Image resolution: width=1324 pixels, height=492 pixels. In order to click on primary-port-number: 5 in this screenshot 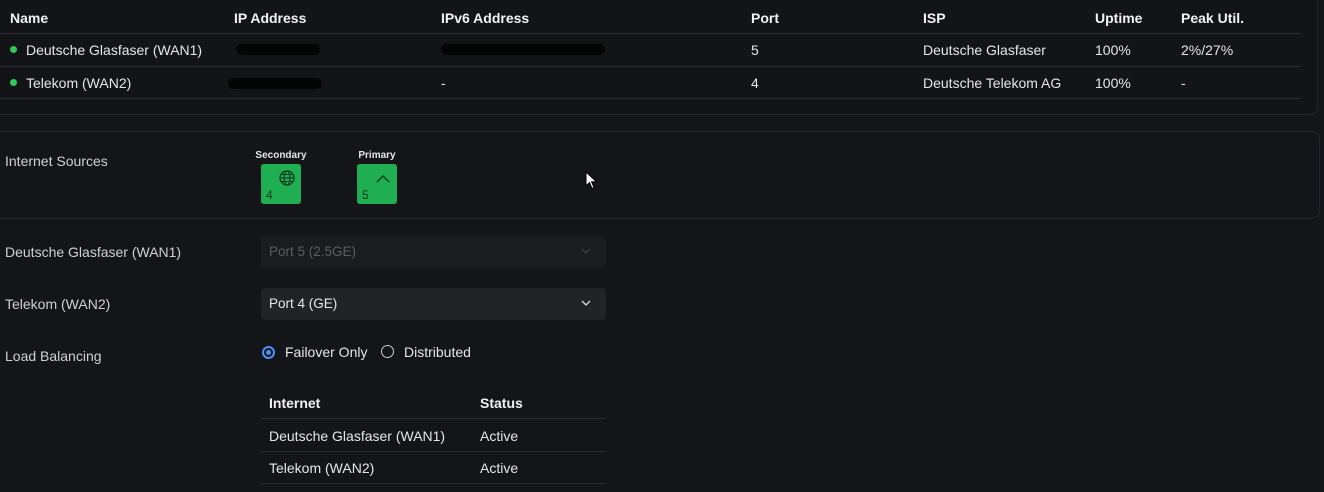, I will do `click(365, 195)`.